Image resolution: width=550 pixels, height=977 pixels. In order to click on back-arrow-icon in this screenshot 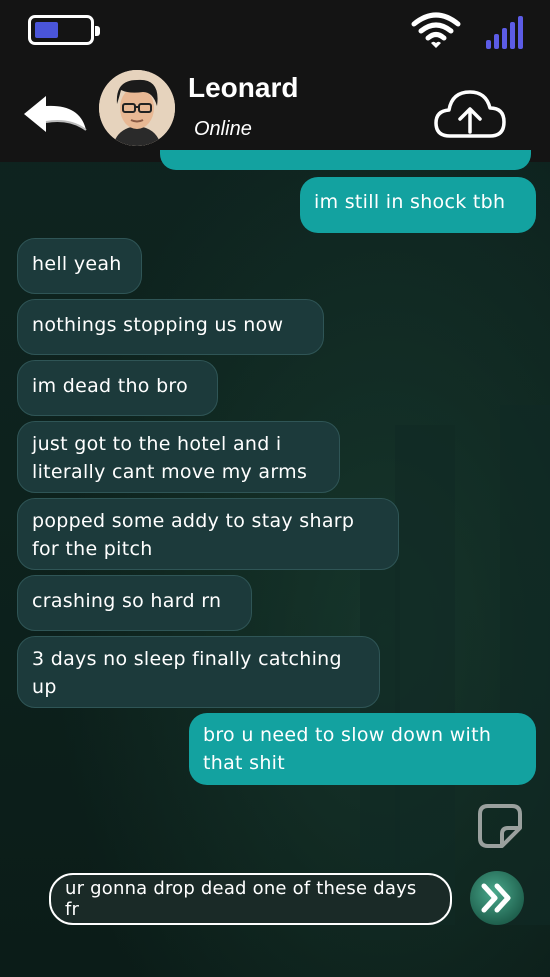, I will do `click(55, 114)`.